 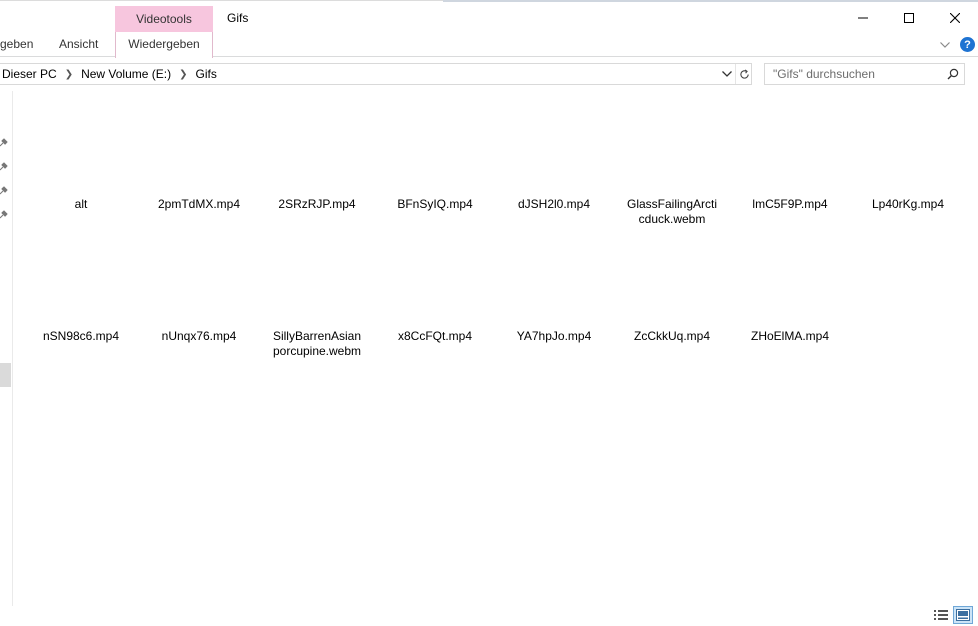 I want to click on close-button, so click(x=955, y=18).